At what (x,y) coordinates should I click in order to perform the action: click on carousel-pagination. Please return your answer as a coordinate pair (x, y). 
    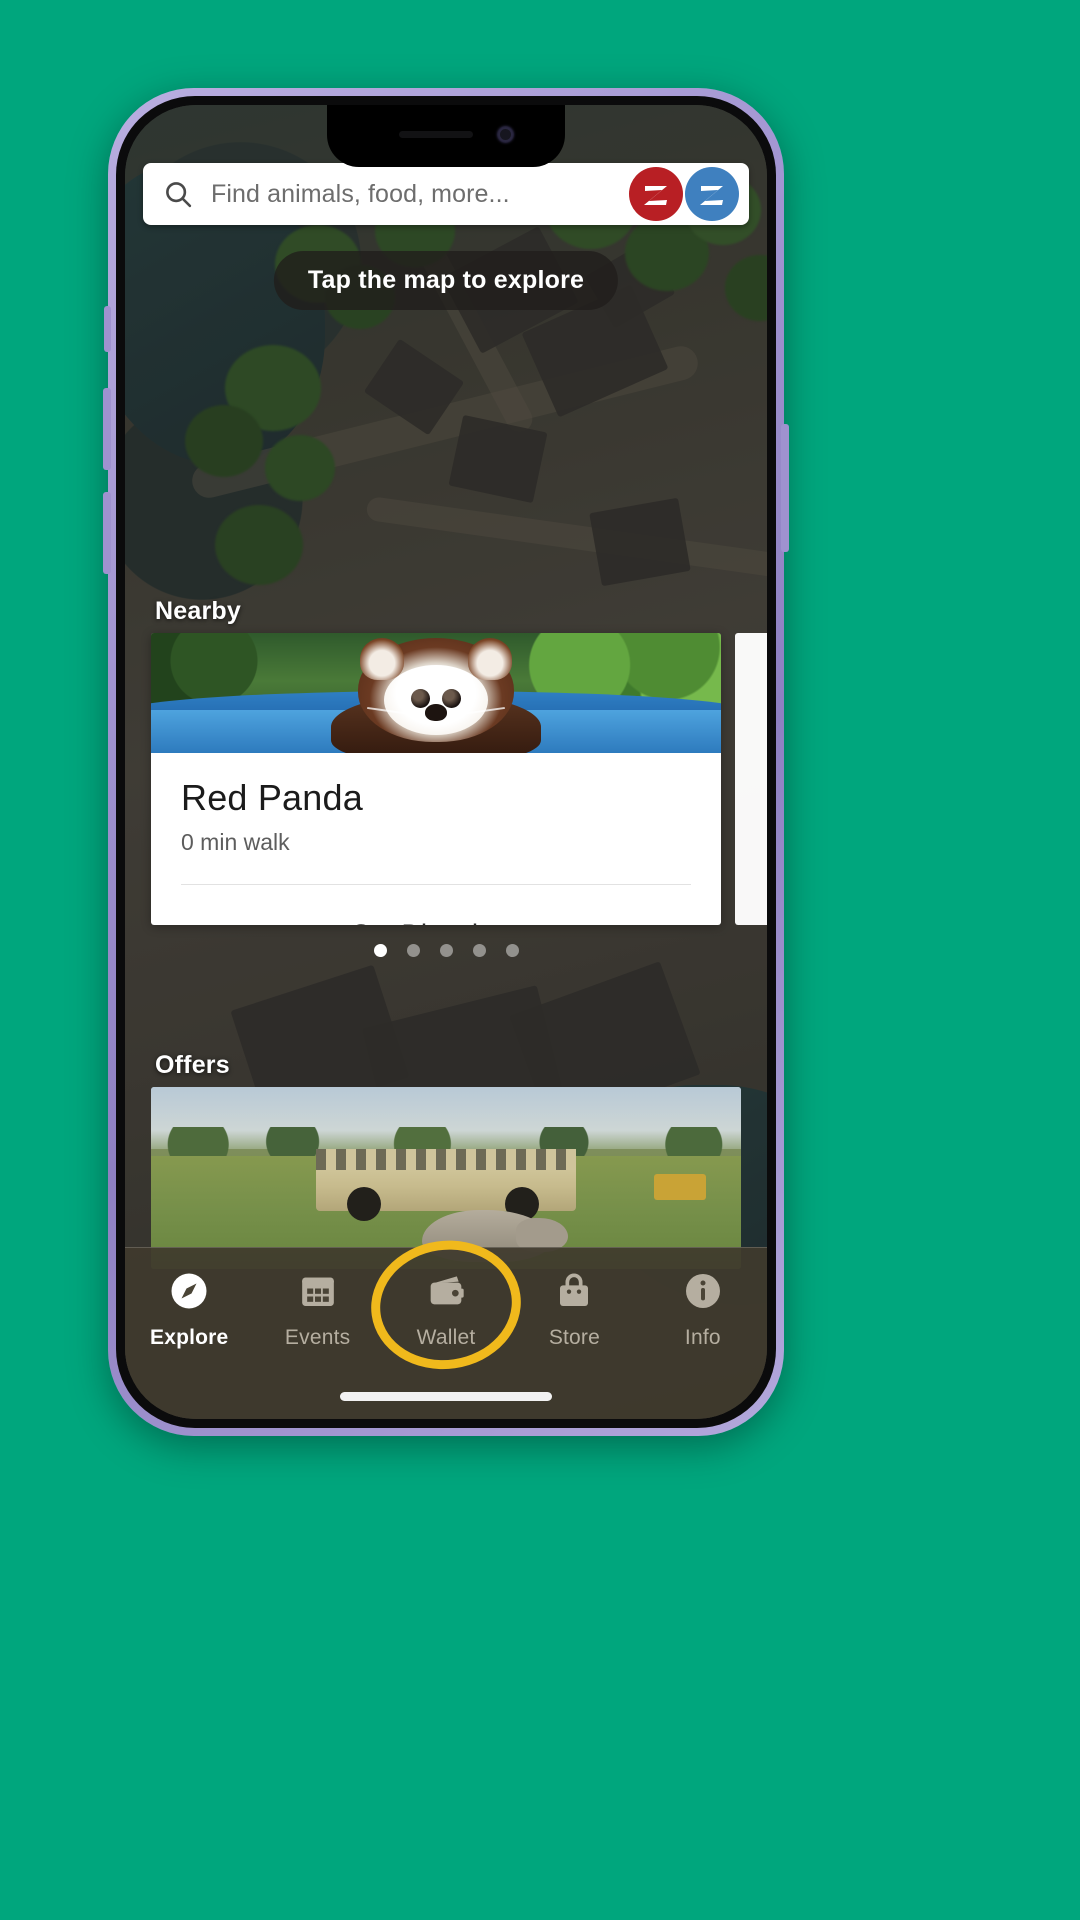
    Looking at the image, I should click on (446, 950).